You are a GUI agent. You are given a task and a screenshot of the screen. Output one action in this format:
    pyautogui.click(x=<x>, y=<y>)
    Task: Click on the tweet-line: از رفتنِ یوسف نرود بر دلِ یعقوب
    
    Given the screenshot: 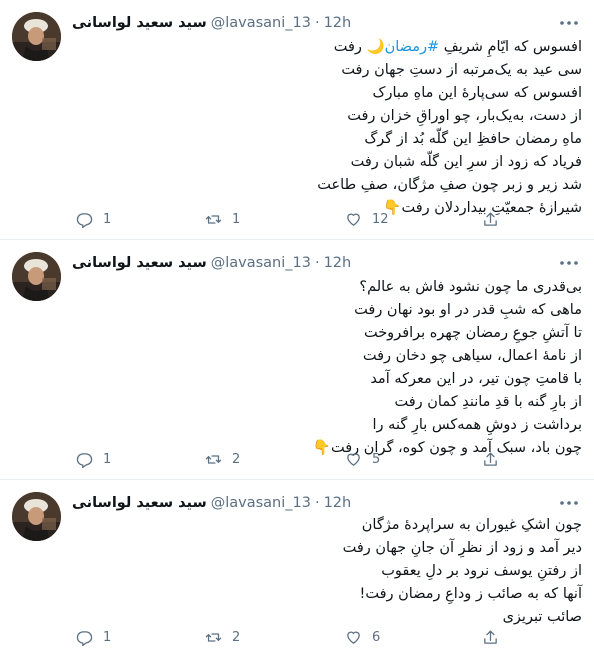 What is the action you would take?
    pyautogui.click(x=481, y=571)
    